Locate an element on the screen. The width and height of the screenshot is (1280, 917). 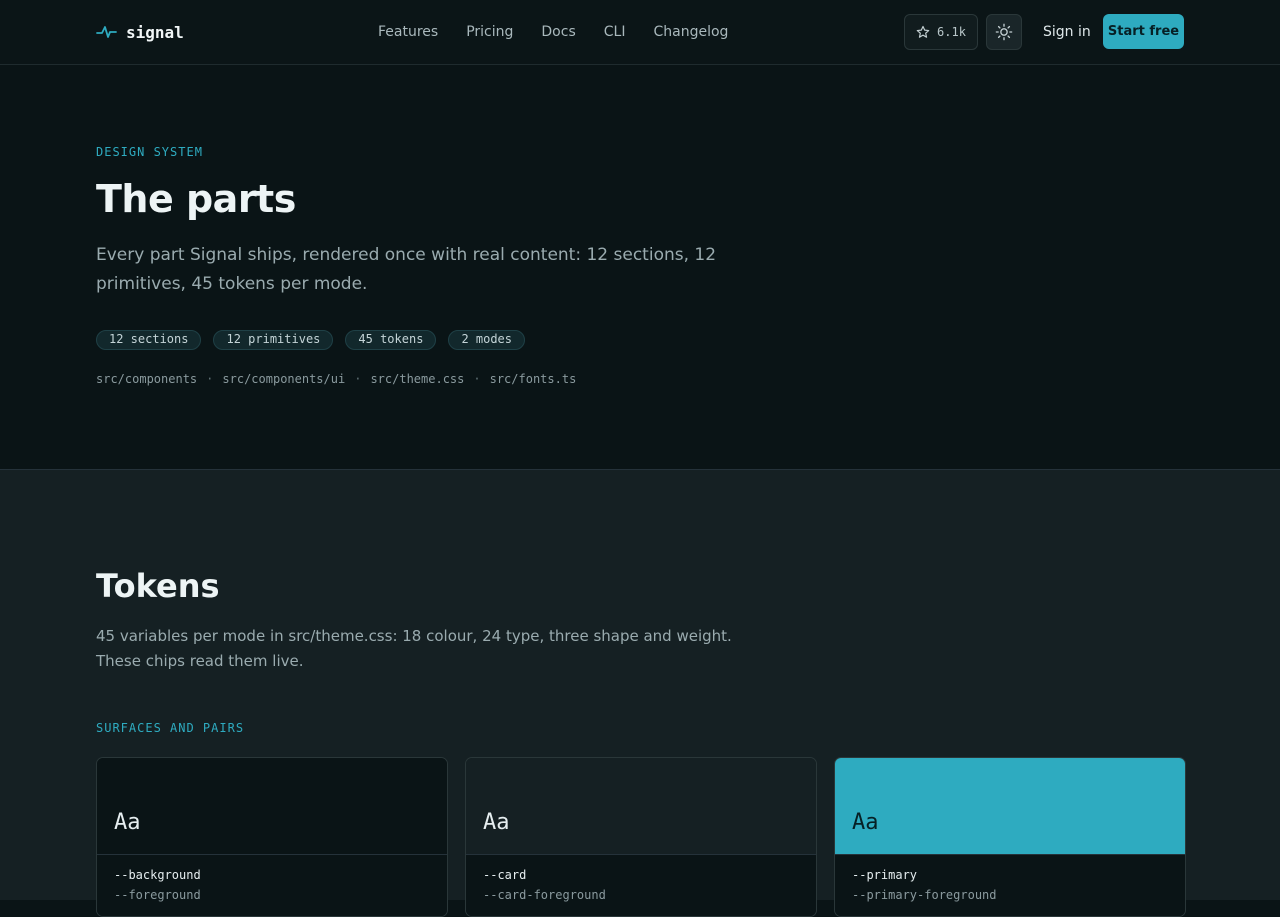
path-fonts: src/fonts.ts is located at coordinates (533, 379).